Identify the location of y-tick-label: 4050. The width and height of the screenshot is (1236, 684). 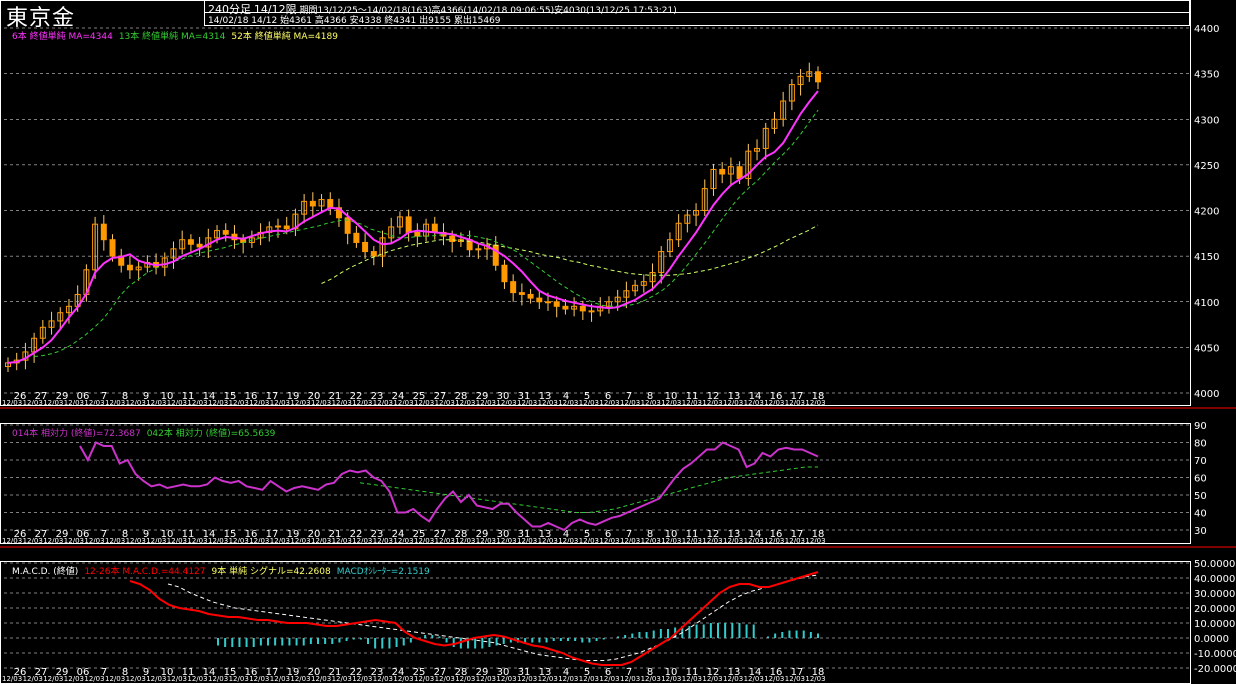
(1206, 348).